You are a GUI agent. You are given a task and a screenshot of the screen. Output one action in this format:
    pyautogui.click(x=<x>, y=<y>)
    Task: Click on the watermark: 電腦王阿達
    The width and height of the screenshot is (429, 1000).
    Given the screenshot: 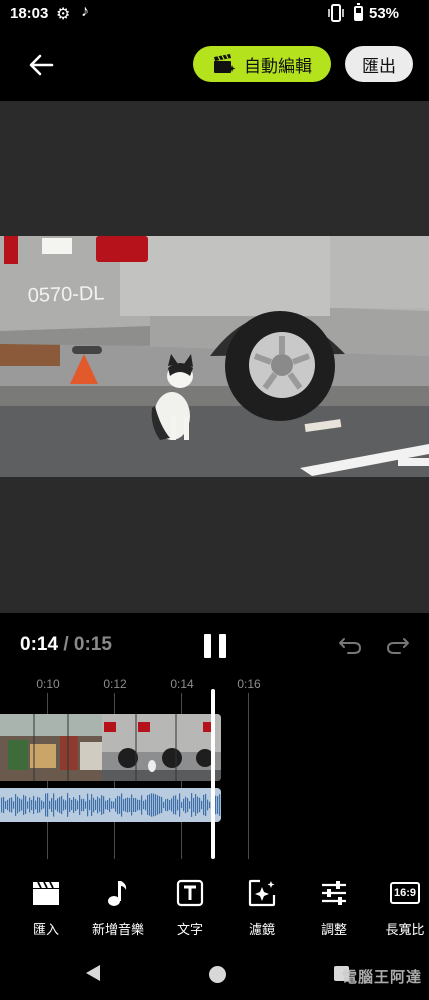 What is the action you would take?
    pyautogui.click(x=382, y=976)
    